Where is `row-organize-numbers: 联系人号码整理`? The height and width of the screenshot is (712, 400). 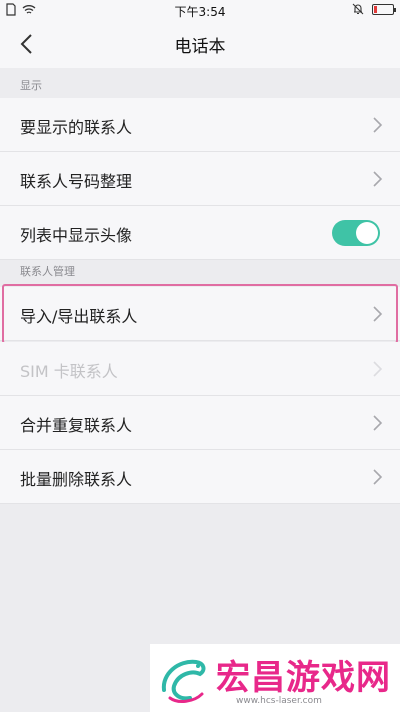
row-organize-numbers: 联系人号码整理 is located at coordinates (200, 179).